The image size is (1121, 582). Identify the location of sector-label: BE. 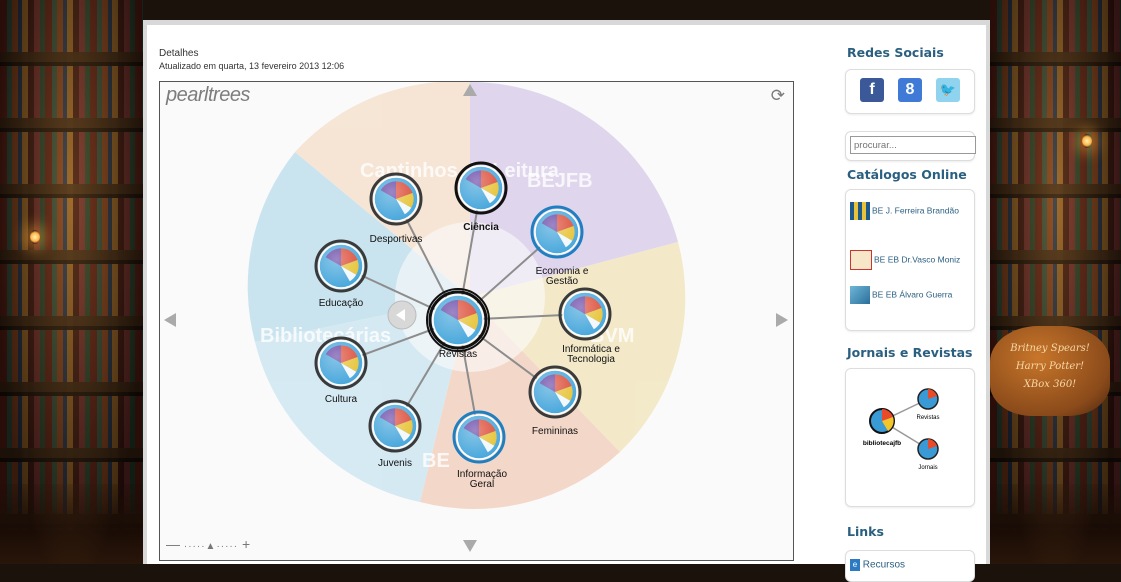
(436, 461).